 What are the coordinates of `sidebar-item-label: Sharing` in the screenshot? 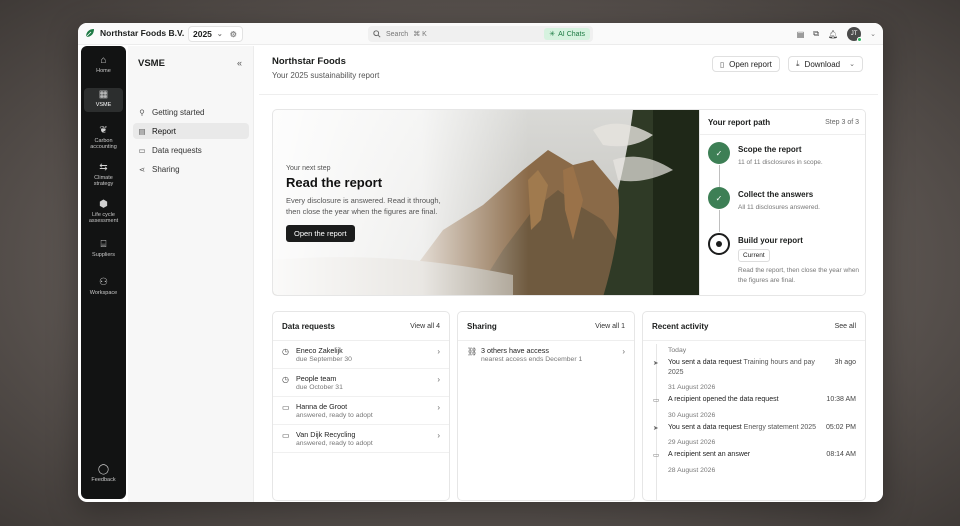 It's located at (166, 169).